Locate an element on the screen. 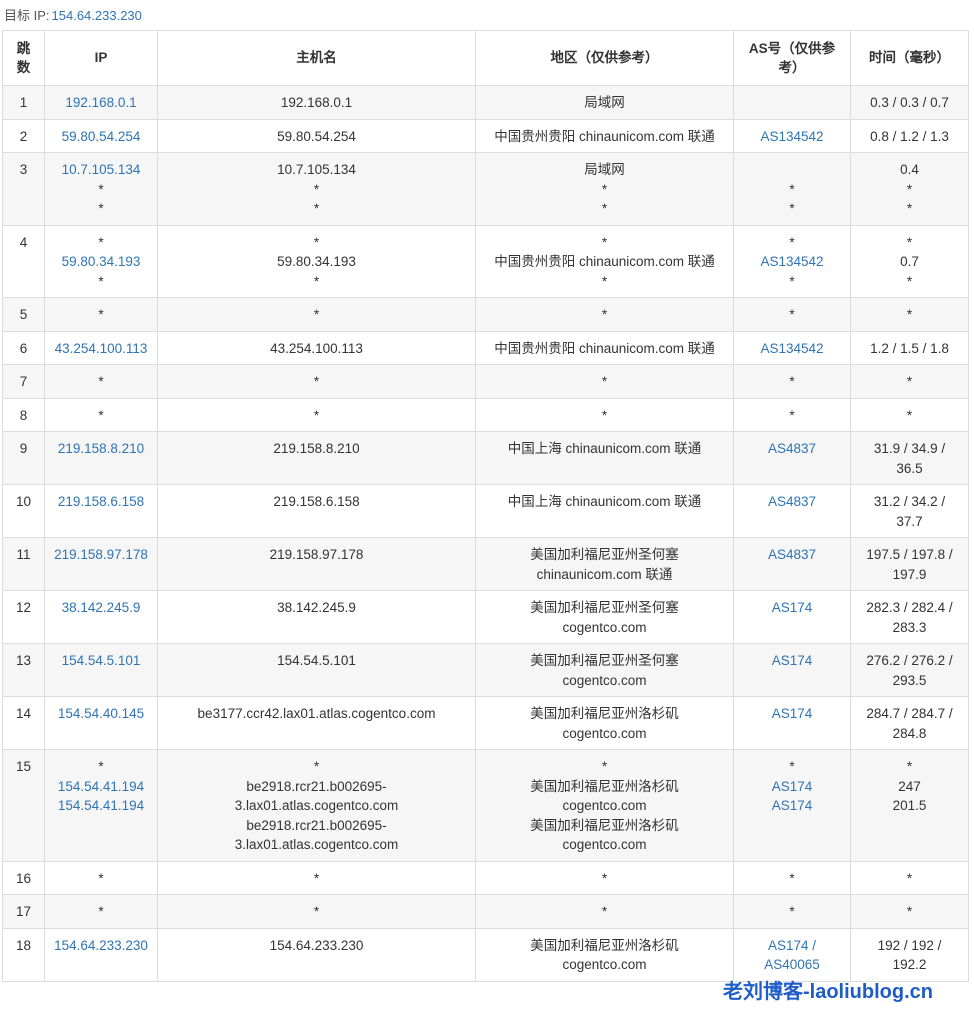  time-value: 282.3 / 282.4 / is located at coordinates (909, 607).